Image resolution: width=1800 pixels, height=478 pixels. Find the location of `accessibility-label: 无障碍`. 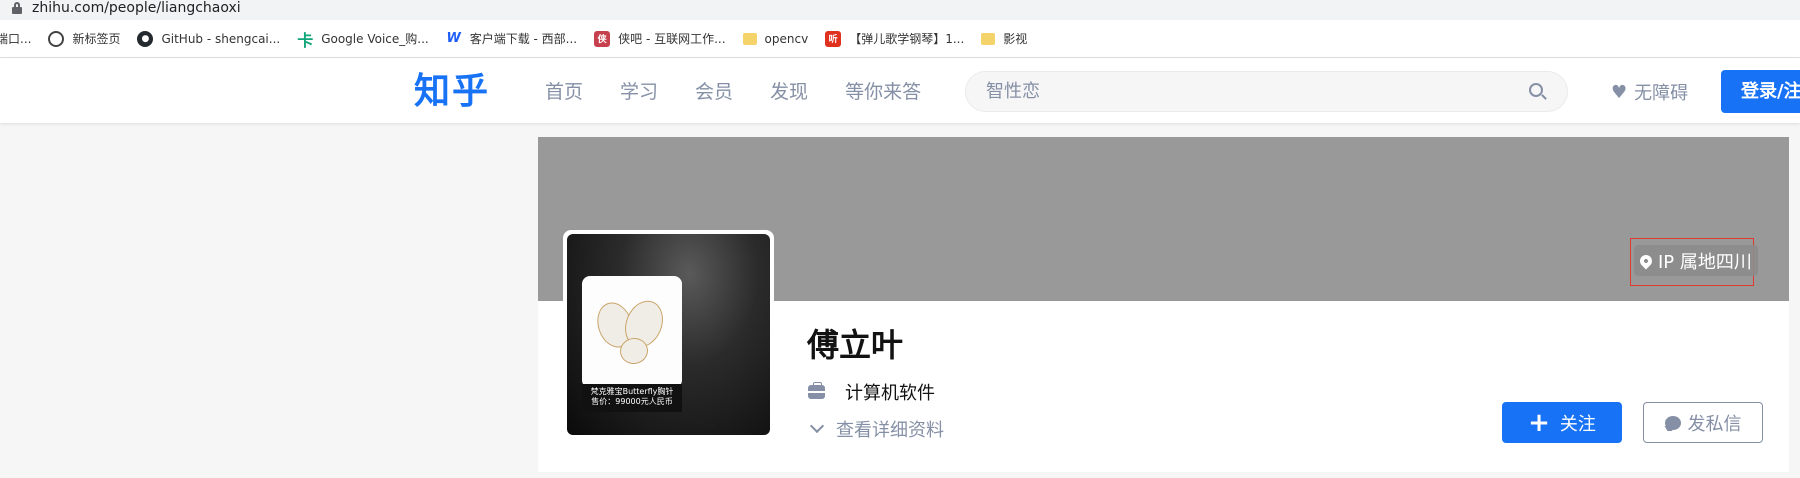

accessibility-label: 无障碍 is located at coordinates (1661, 93).